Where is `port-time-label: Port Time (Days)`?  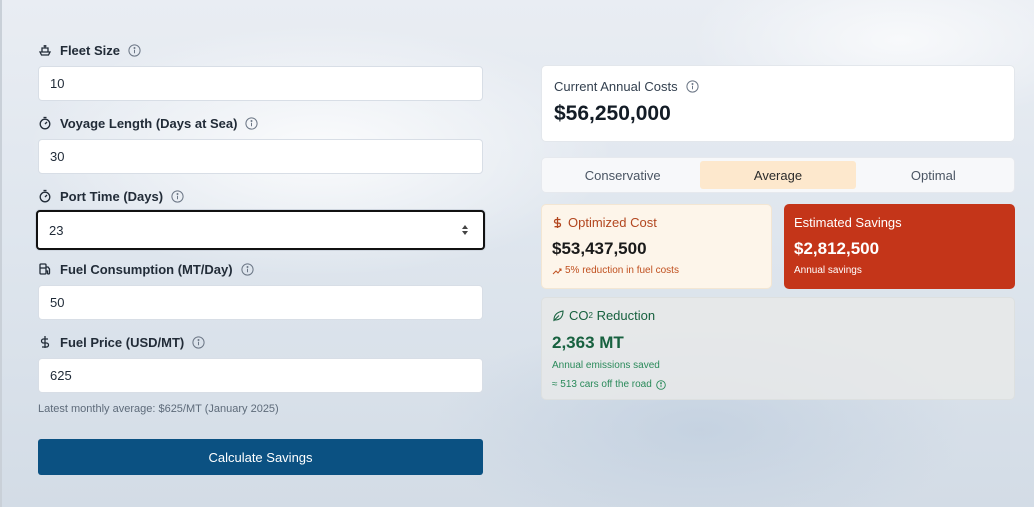
port-time-label: Port Time (Days) is located at coordinates (260, 196).